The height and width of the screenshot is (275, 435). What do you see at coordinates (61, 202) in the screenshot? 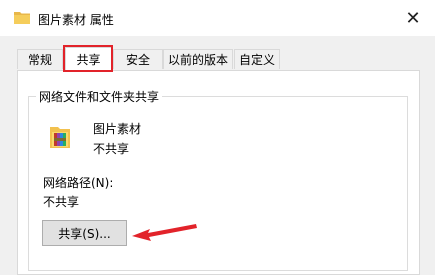
I see `network-path-value: 不共享` at bounding box center [61, 202].